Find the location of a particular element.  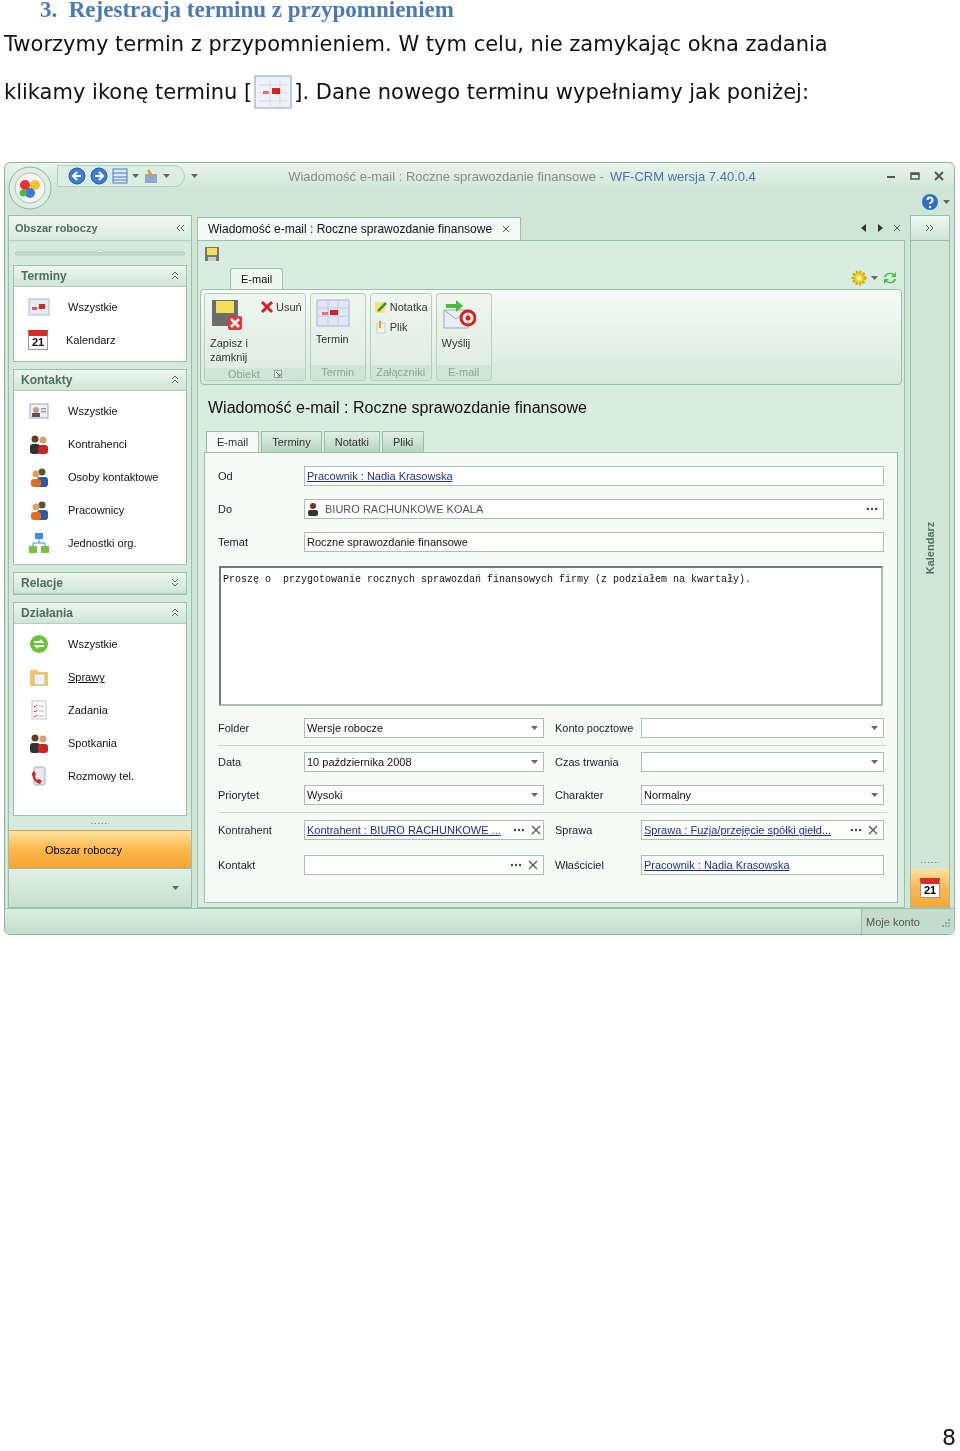

sidebar-item: Kontrahenci is located at coordinates (100, 444).